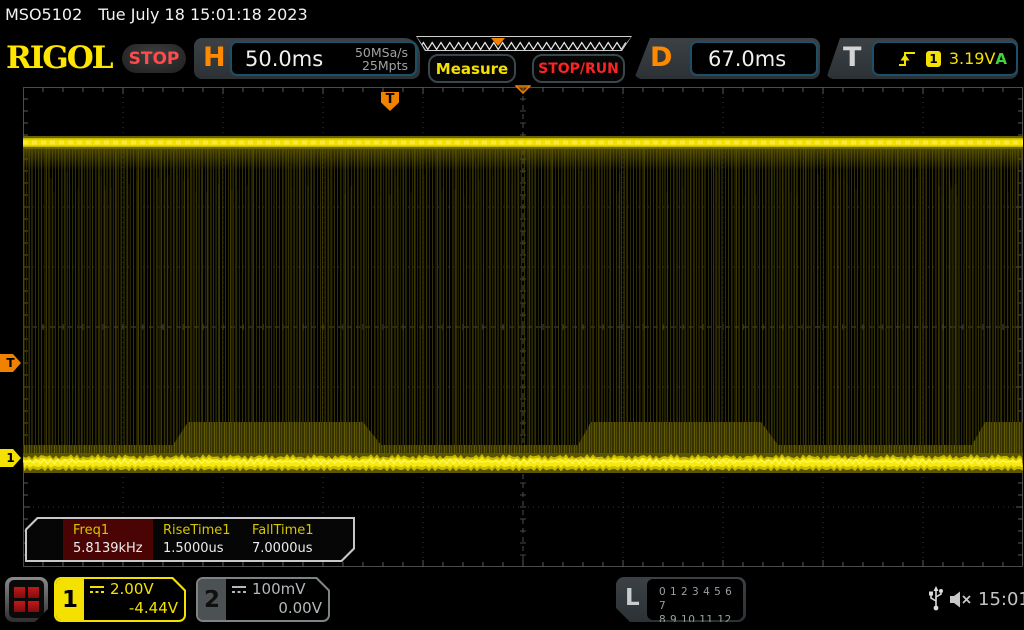 The width and height of the screenshot is (1024, 630). Describe the element at coordinates (282, 548) in the screenshot. I see `measurement-value: 7.0000us` at that location.